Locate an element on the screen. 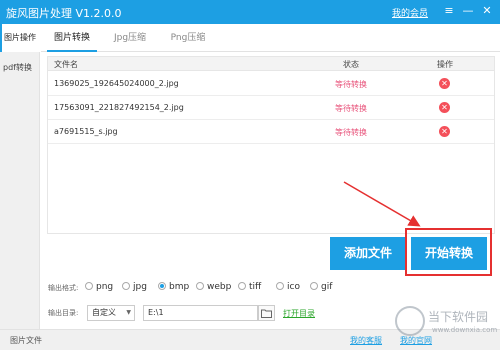 The height and width of the screenshot is (350, 500). format-radio-png: png is located at coordinates (99, 287).